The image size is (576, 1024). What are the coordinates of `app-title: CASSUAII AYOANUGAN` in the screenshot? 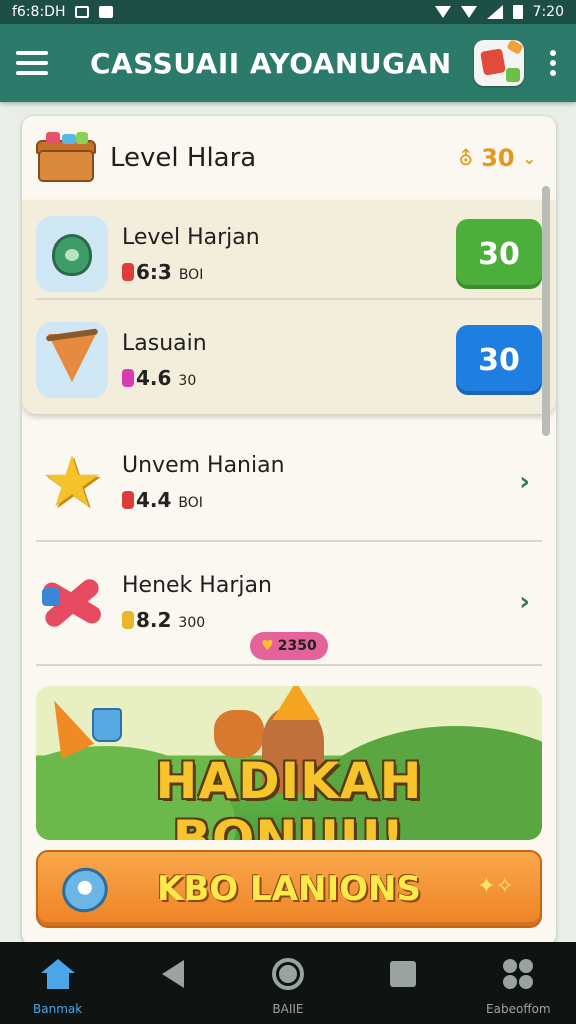 It's located at (271, 63).